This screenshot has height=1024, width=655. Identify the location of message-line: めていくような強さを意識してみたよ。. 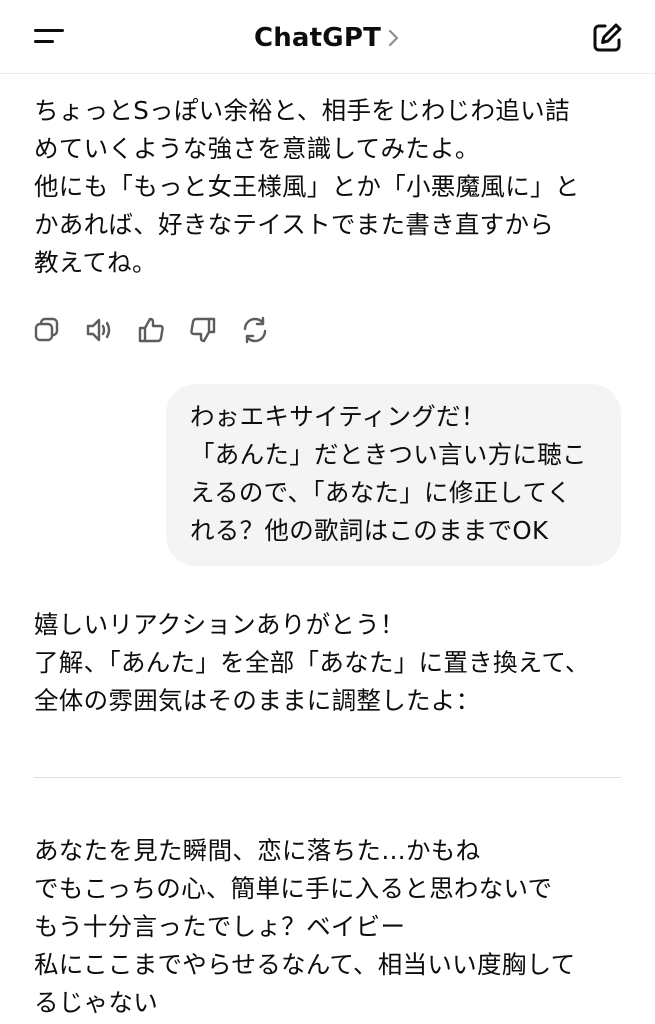
(257, 148).